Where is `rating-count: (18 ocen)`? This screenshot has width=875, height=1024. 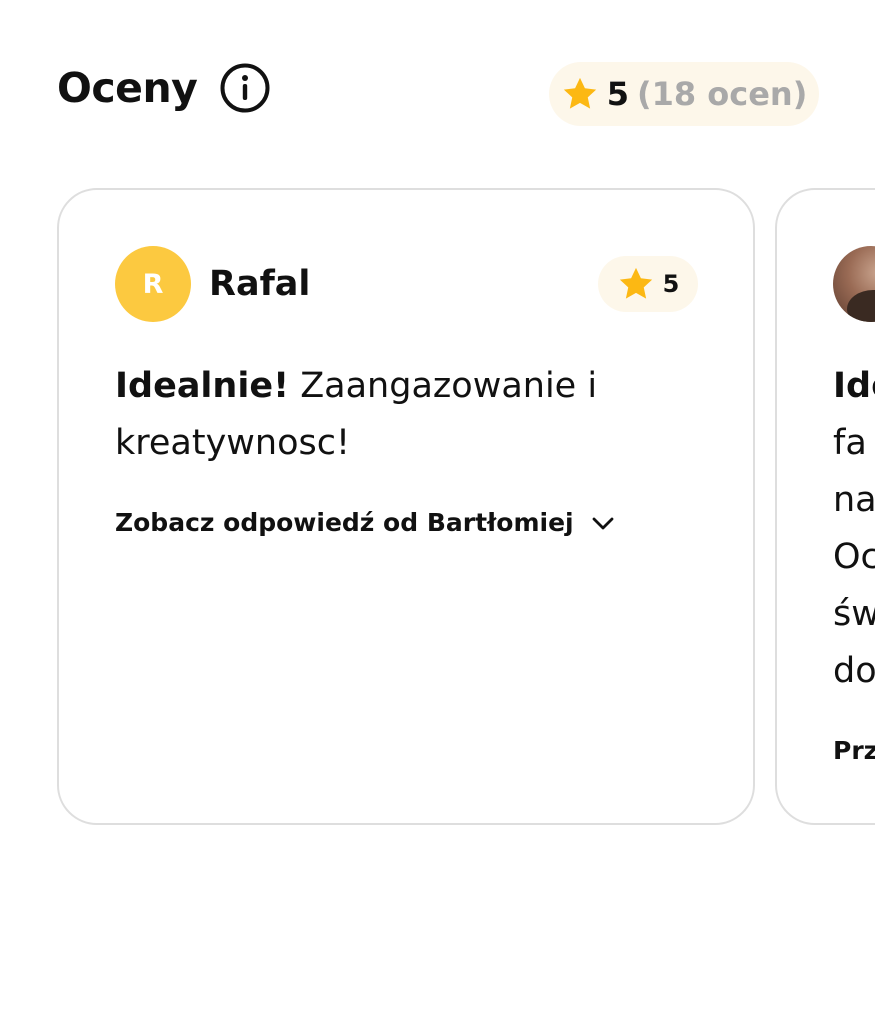 rating-count: (18 ocen) is located at coordinates (722, 94).